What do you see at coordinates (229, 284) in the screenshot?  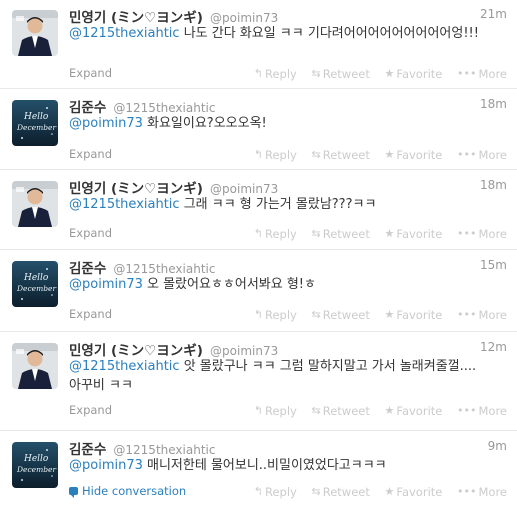 I see `tweet-body: 오 몰랐어요ㅎㅎ어서봐요 형!ㅎ` at bounding box center [229, 284].